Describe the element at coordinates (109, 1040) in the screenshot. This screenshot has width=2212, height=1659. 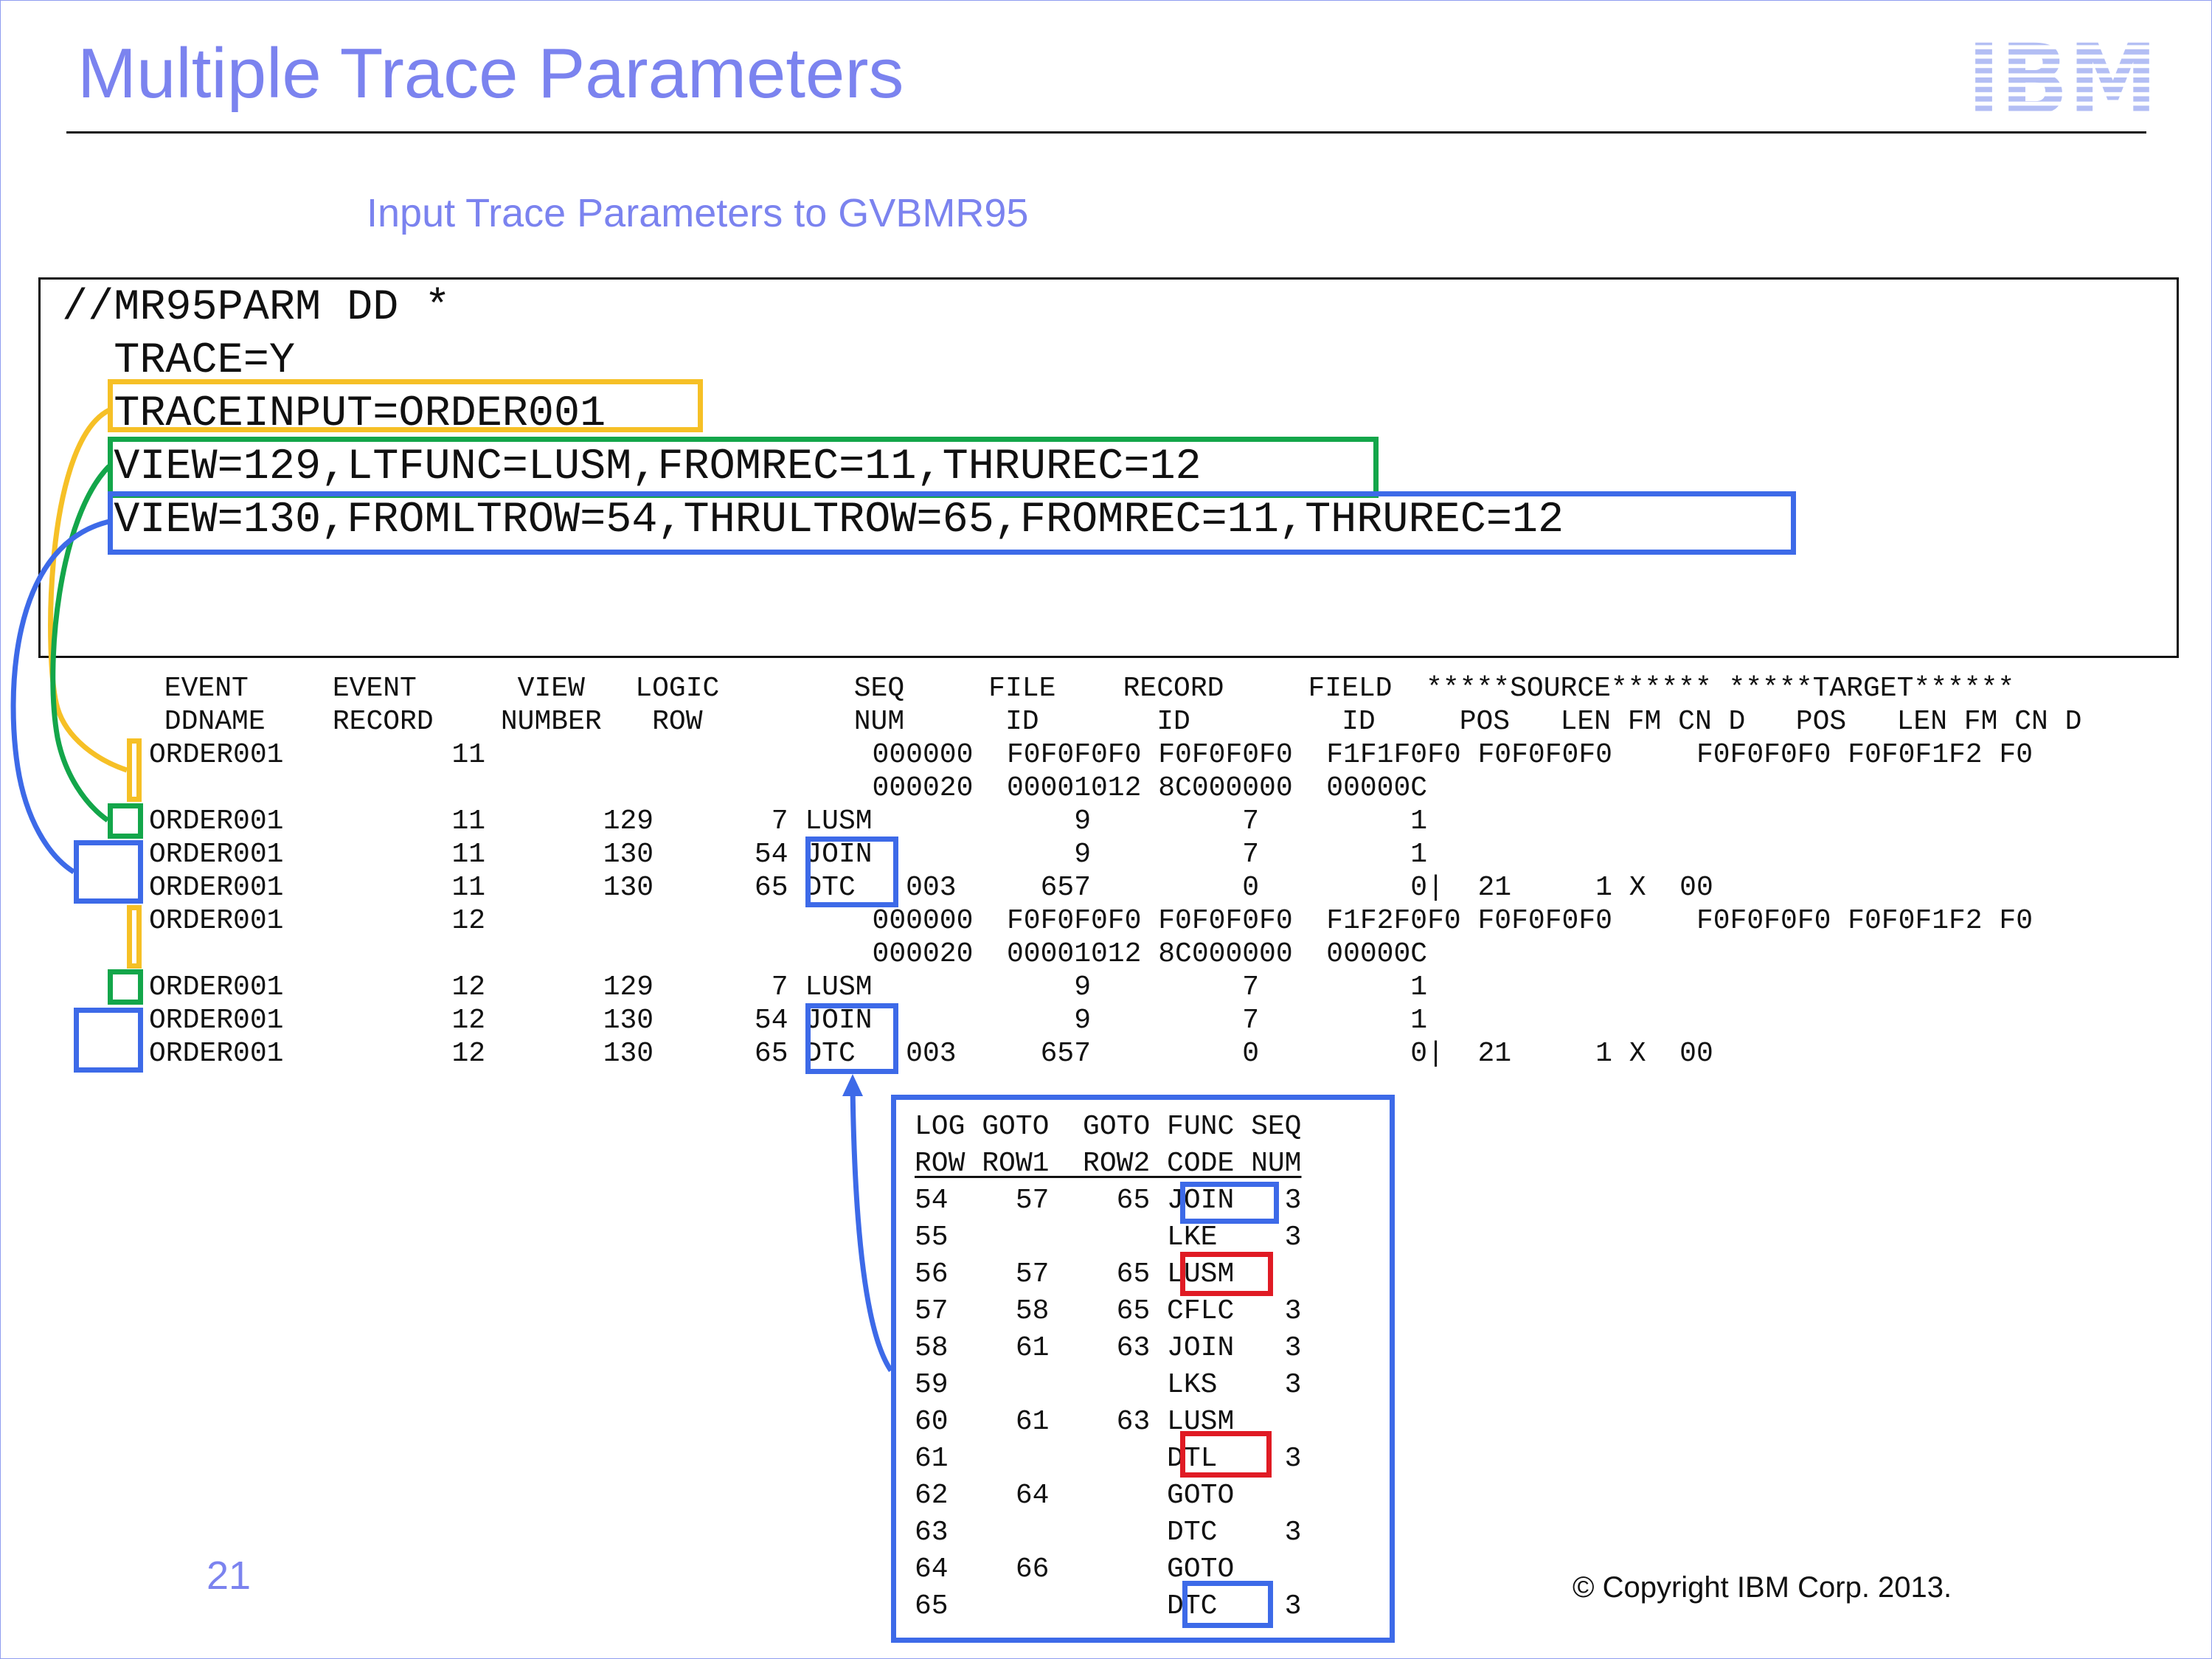
I see `record12-view130-marker` at that location.